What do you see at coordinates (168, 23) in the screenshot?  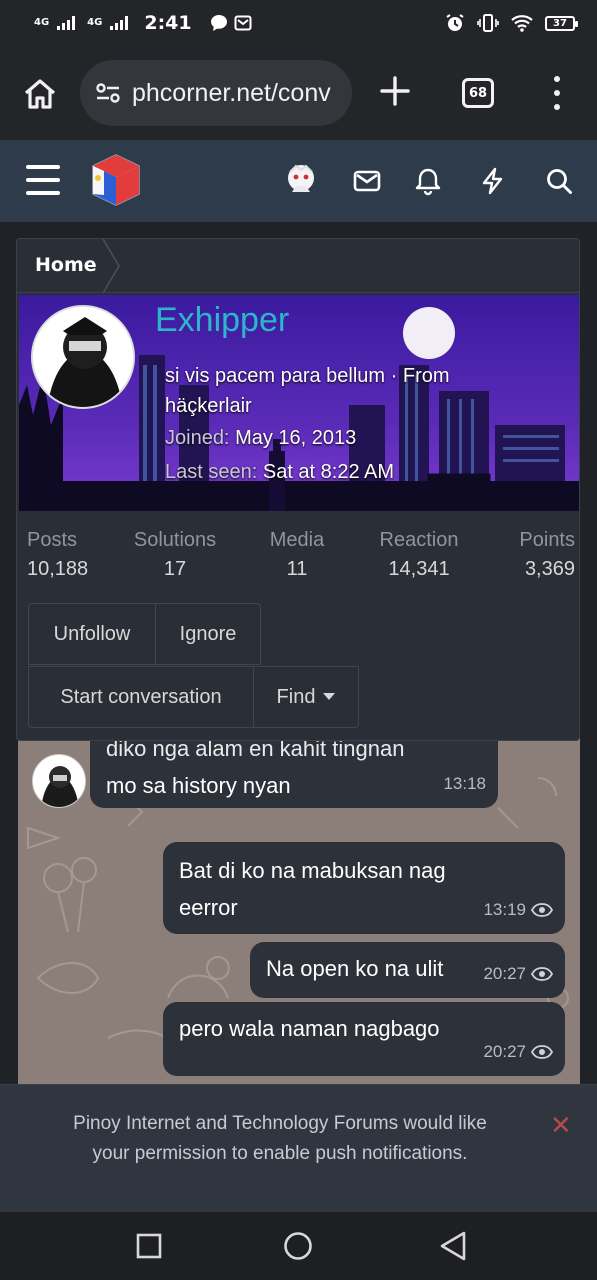 I see `clock: 2:41` at bounding box center [168, 23].